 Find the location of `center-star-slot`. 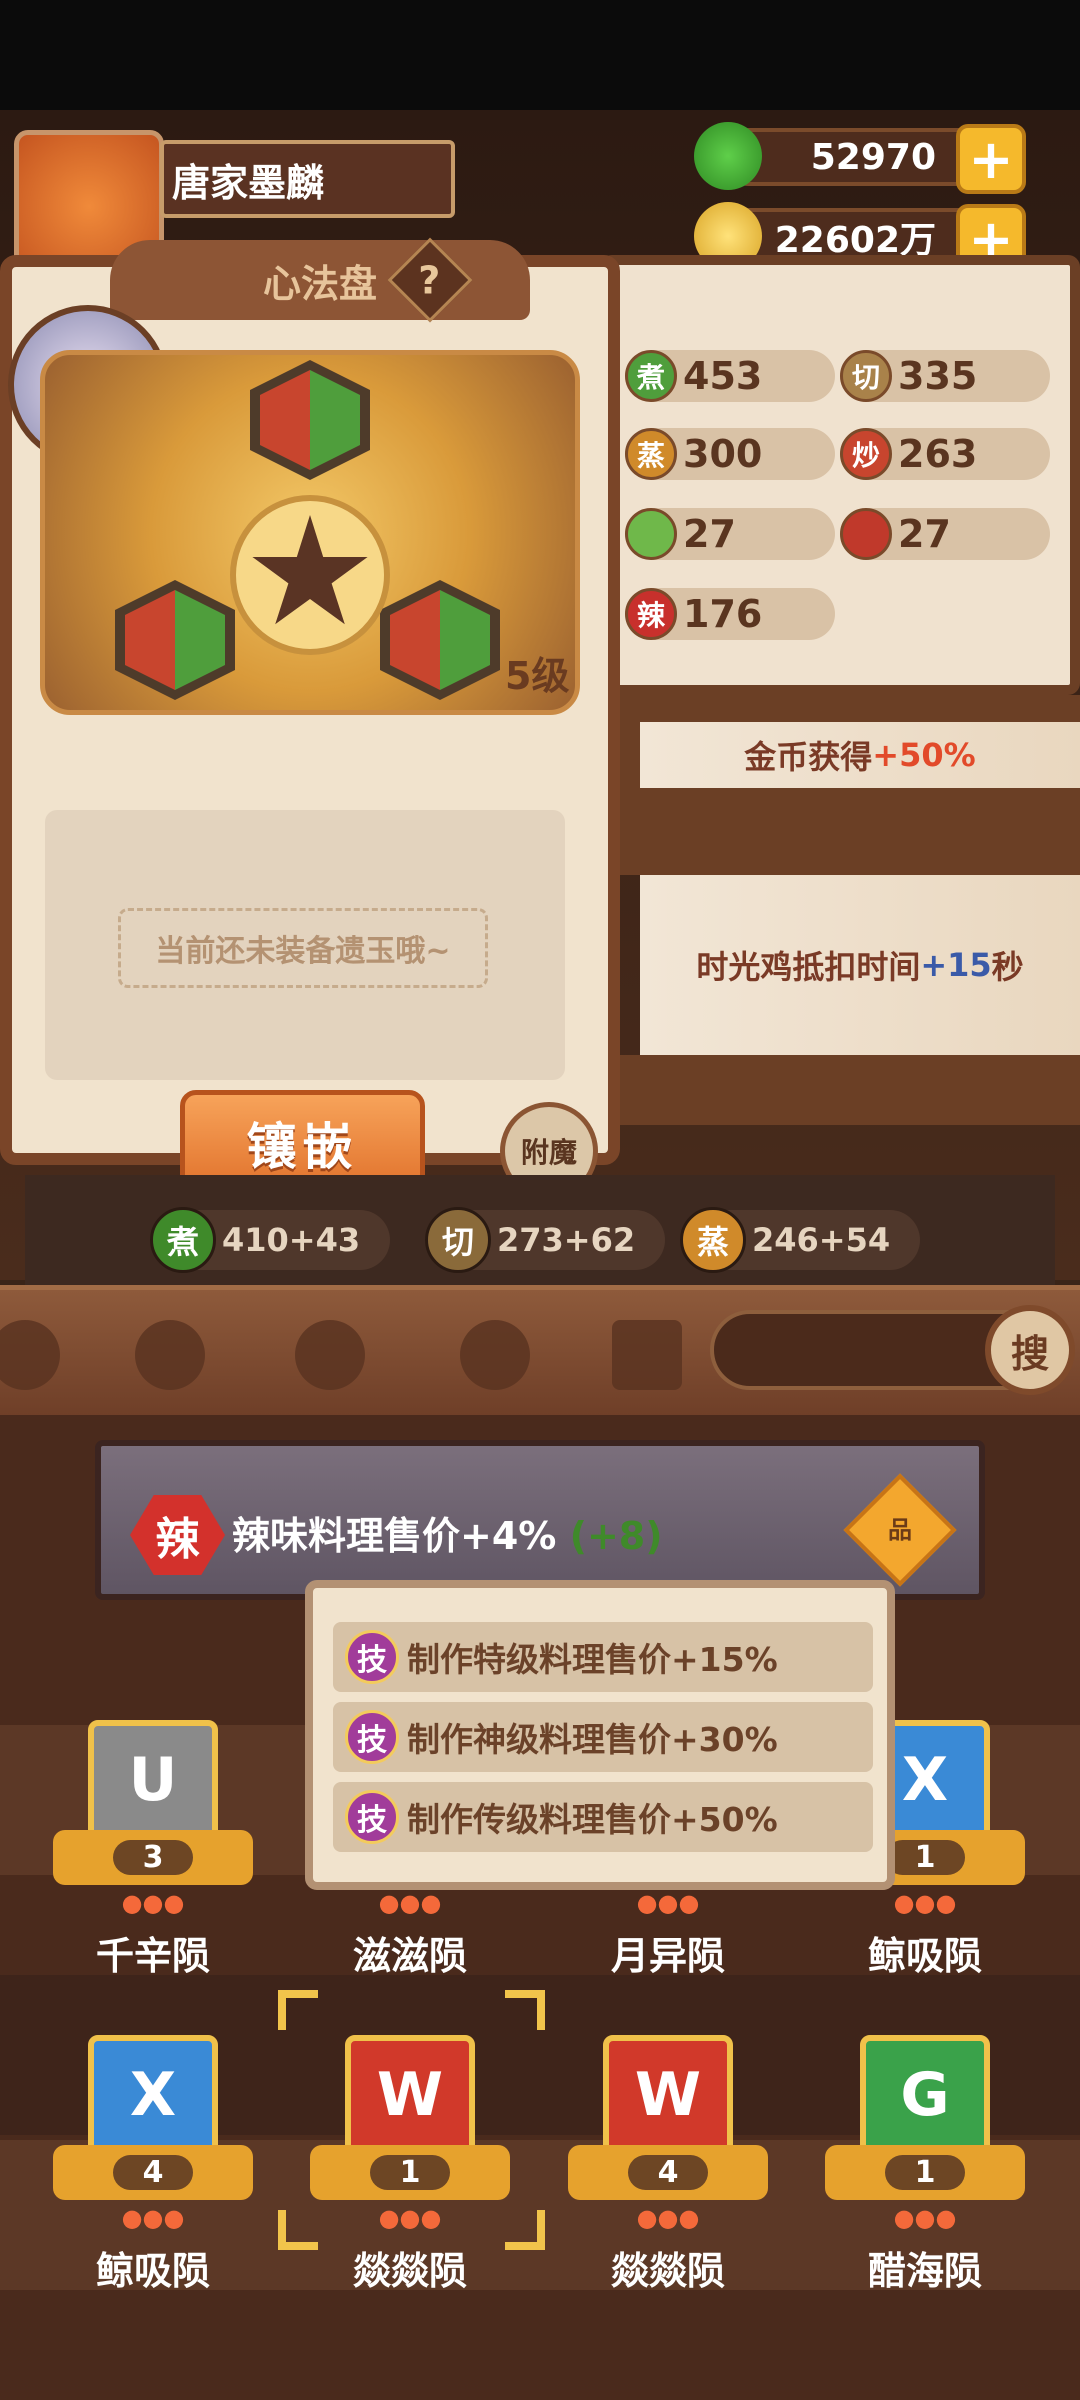

center-star-slot is located at coordinates (310, 575).